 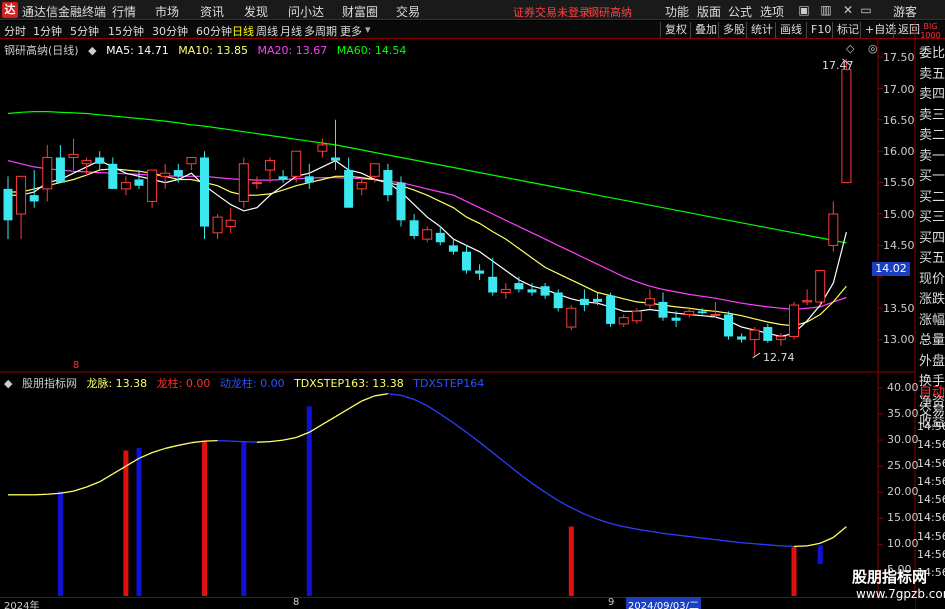 I want to click on quote-buy1: 买一, so click(x=931, y=177).